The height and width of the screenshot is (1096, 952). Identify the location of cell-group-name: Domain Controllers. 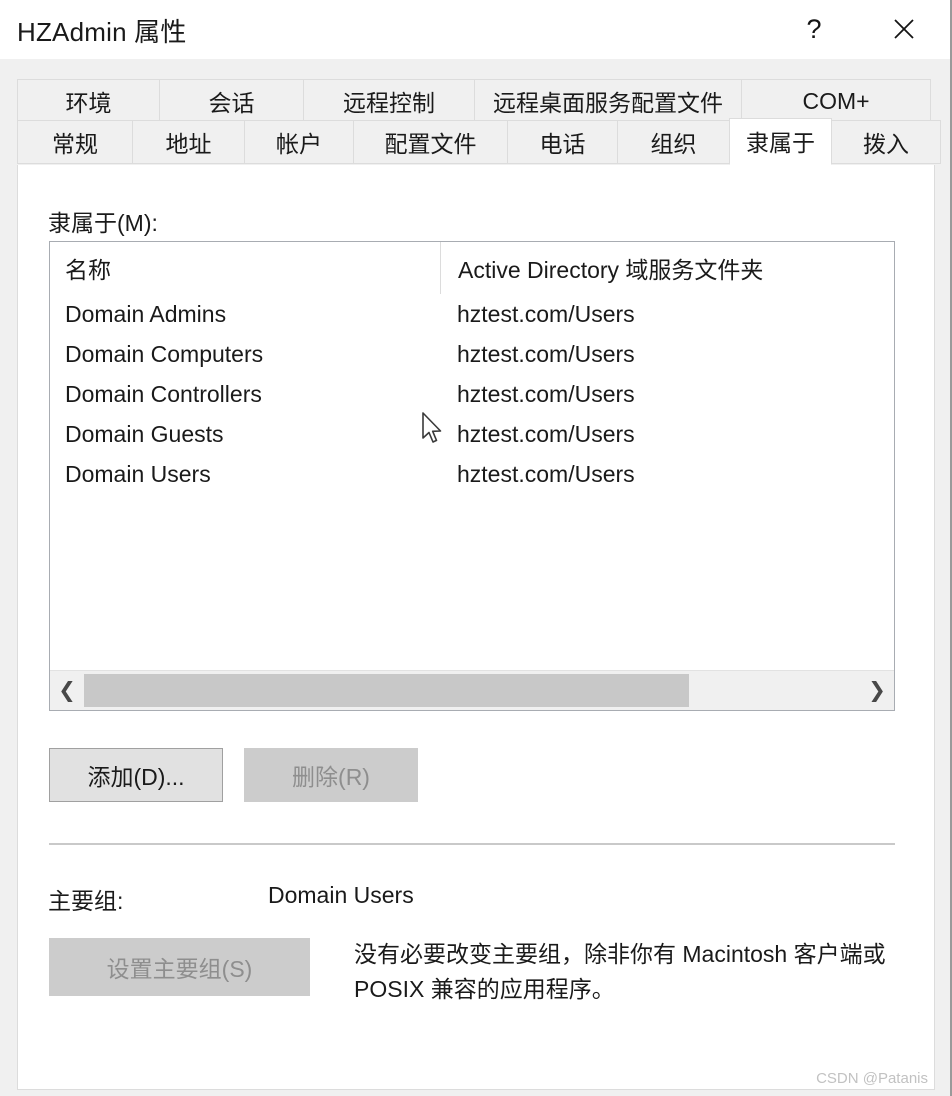
(163, 393).